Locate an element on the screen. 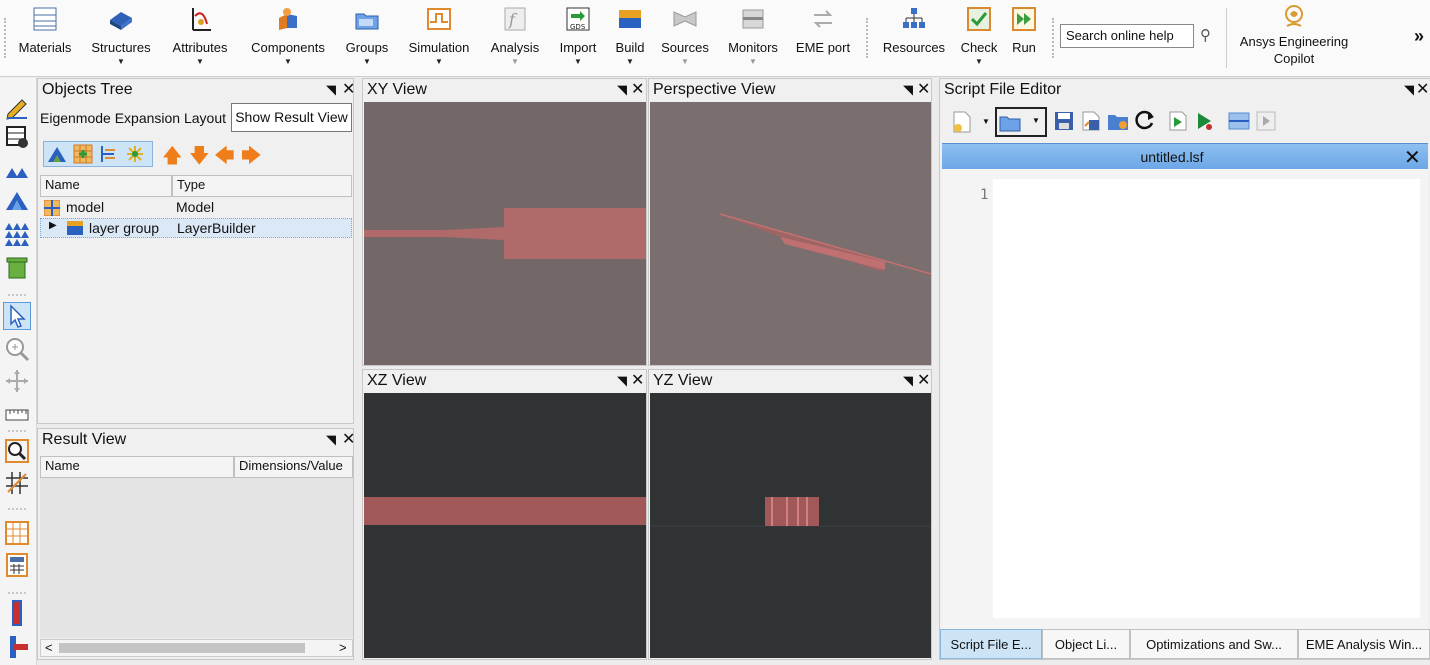 The width and height of the screenshot is (1430, 665). move-left-icon: 🡄 is located at coordinates (224, 158).